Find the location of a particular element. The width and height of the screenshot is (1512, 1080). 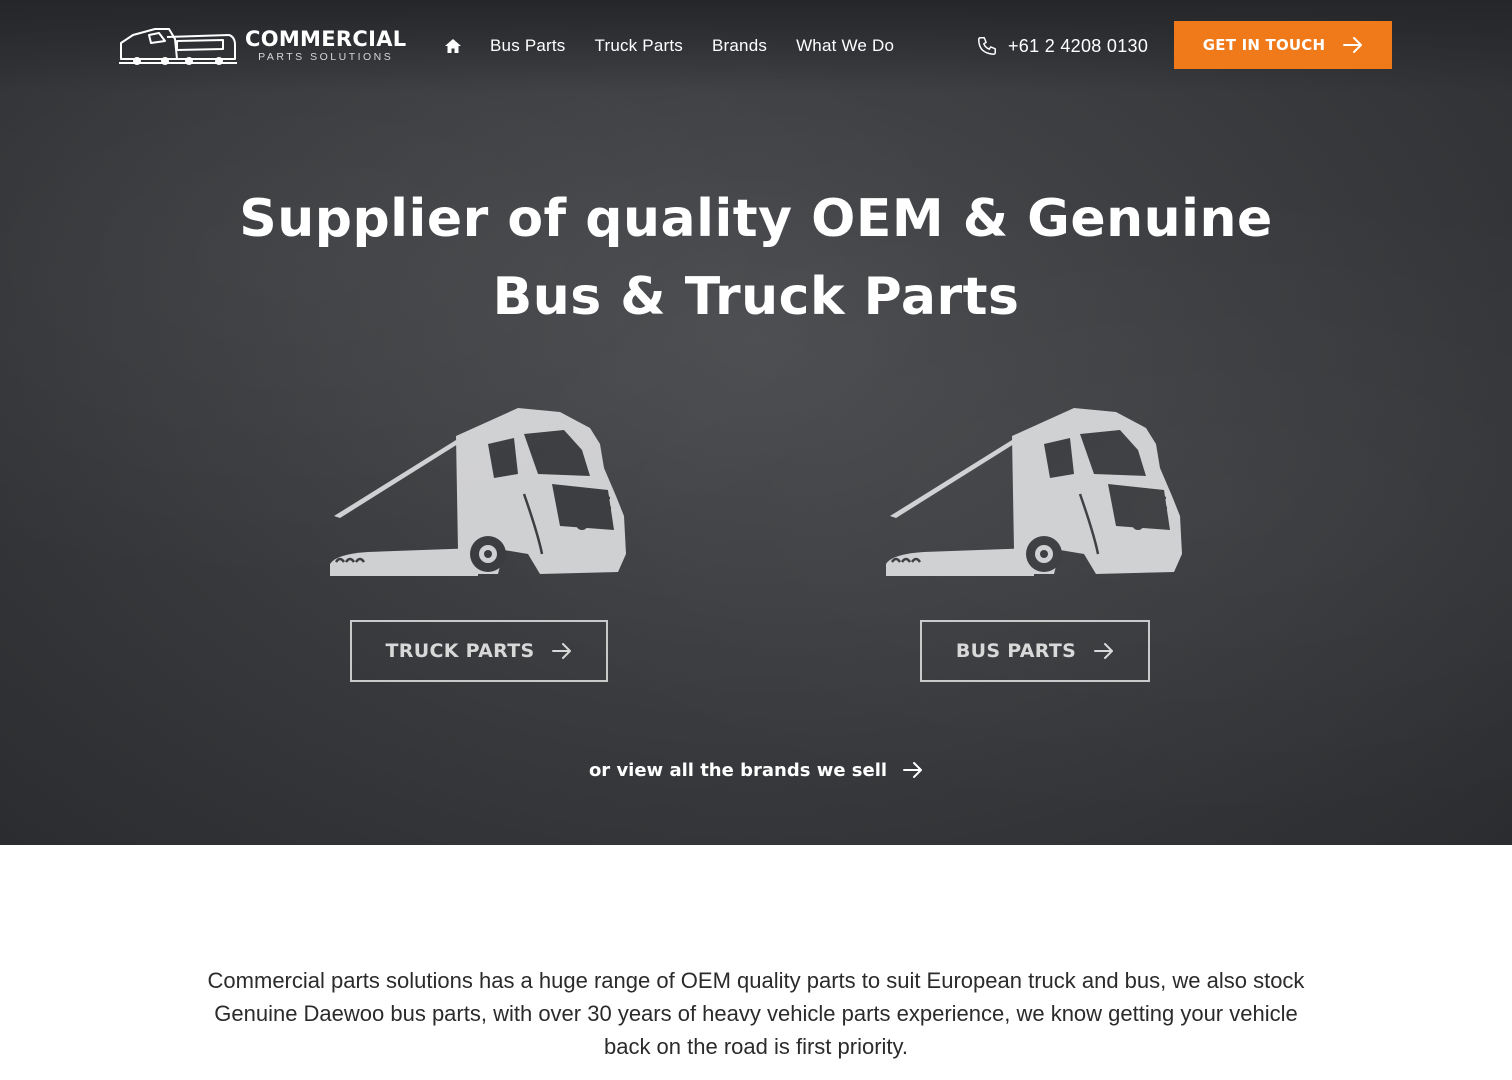

phone-number: +61 2 4208 0130 is located at coordinates (1078, 45).